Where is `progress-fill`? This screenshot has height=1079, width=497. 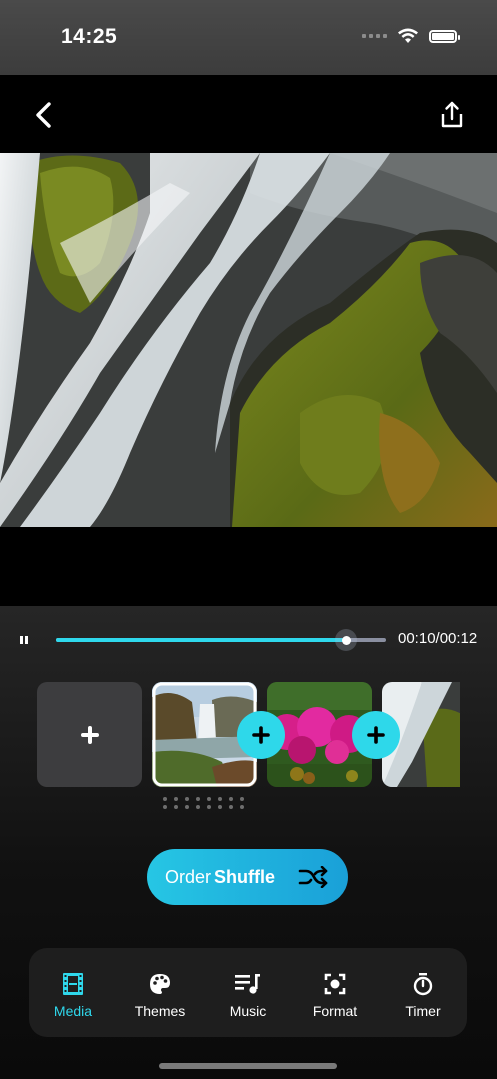 progress-fill is located at coordinates (201, 640).